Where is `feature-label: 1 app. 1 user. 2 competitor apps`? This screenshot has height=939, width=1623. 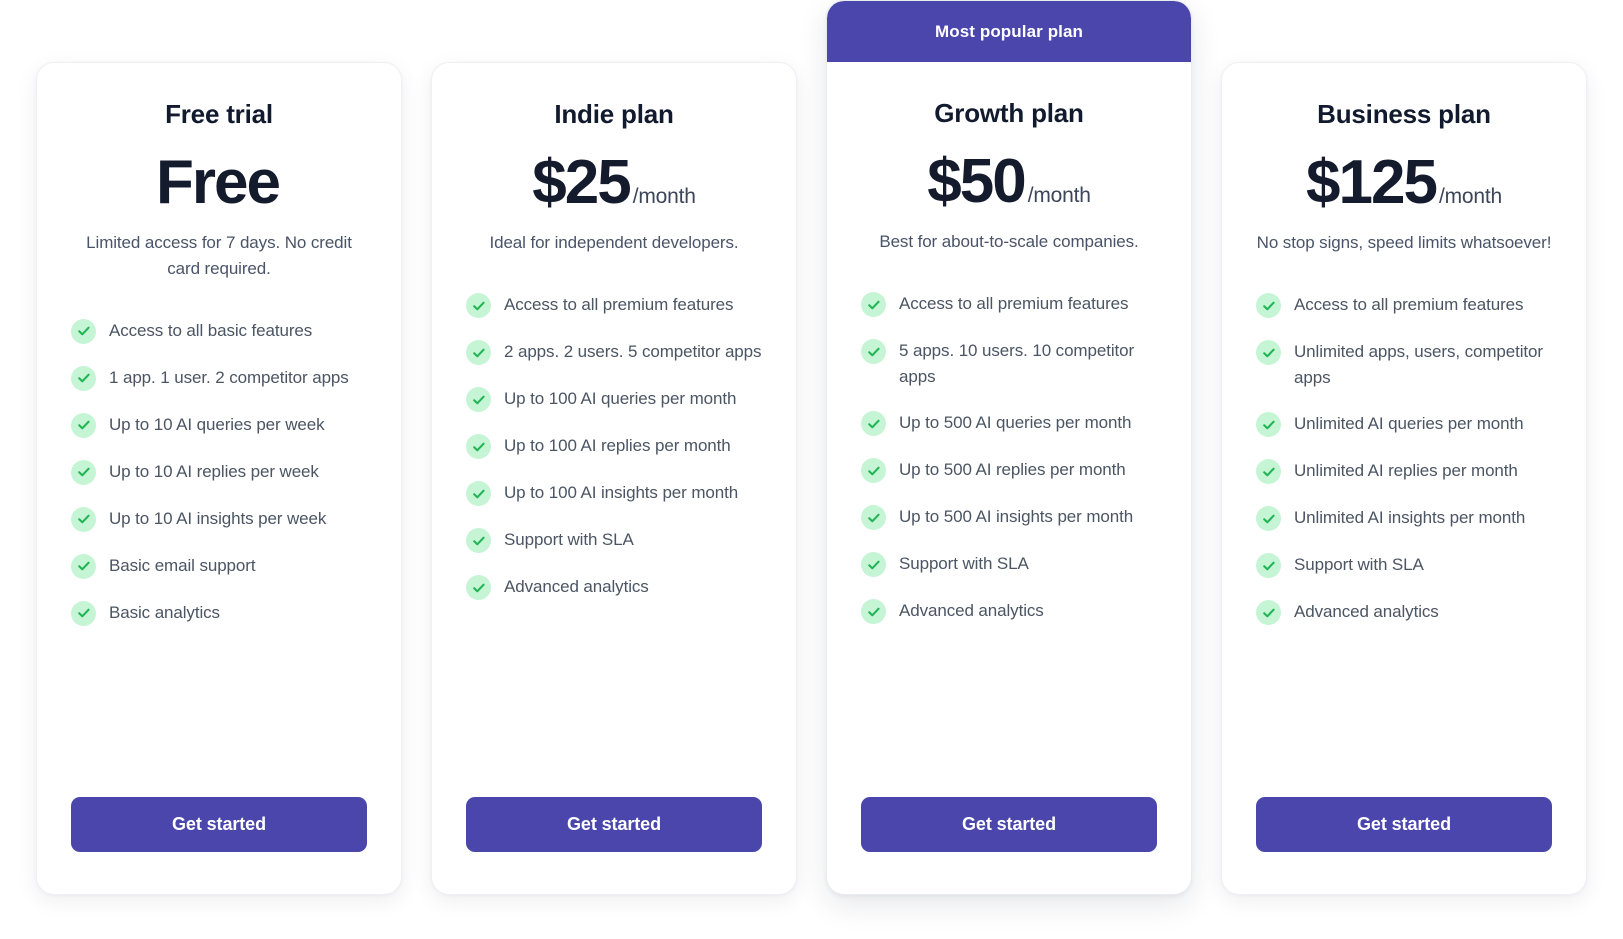
feature-label: 1 app. 1 user. 2 competitor apps is located at coordinates (229, 377).